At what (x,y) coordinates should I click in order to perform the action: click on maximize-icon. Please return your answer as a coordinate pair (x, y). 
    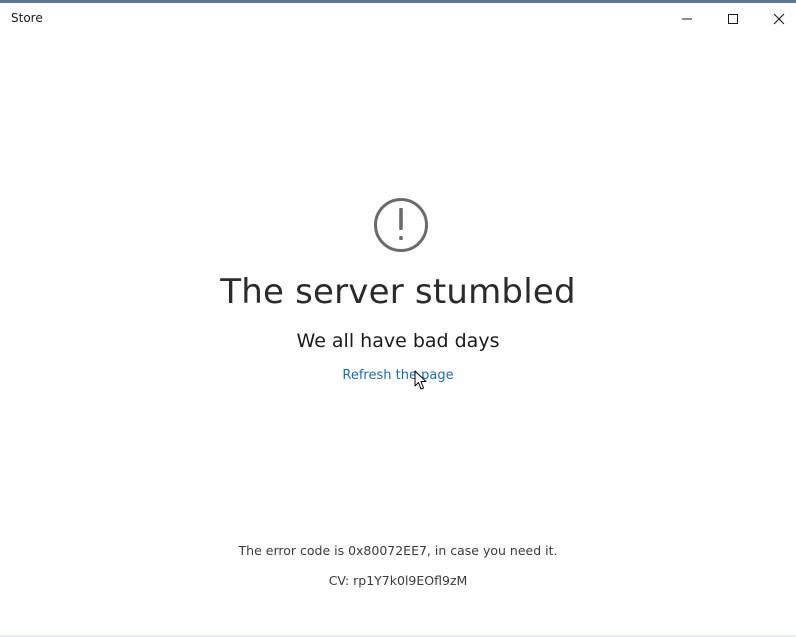
    Looking at the image, I should click on (733, 19).